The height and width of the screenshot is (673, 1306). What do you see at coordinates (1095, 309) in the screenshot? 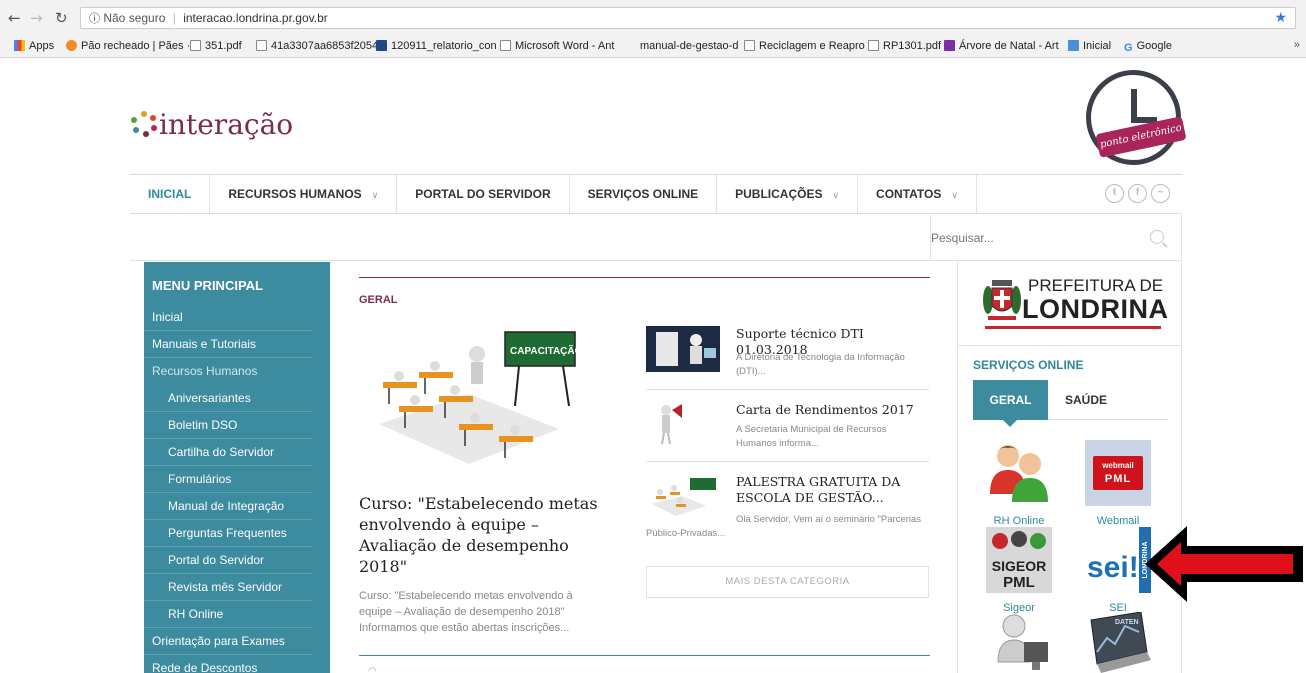
I see `prefeitura-line2: LONDRINA` at bounding box center [1095, 309].